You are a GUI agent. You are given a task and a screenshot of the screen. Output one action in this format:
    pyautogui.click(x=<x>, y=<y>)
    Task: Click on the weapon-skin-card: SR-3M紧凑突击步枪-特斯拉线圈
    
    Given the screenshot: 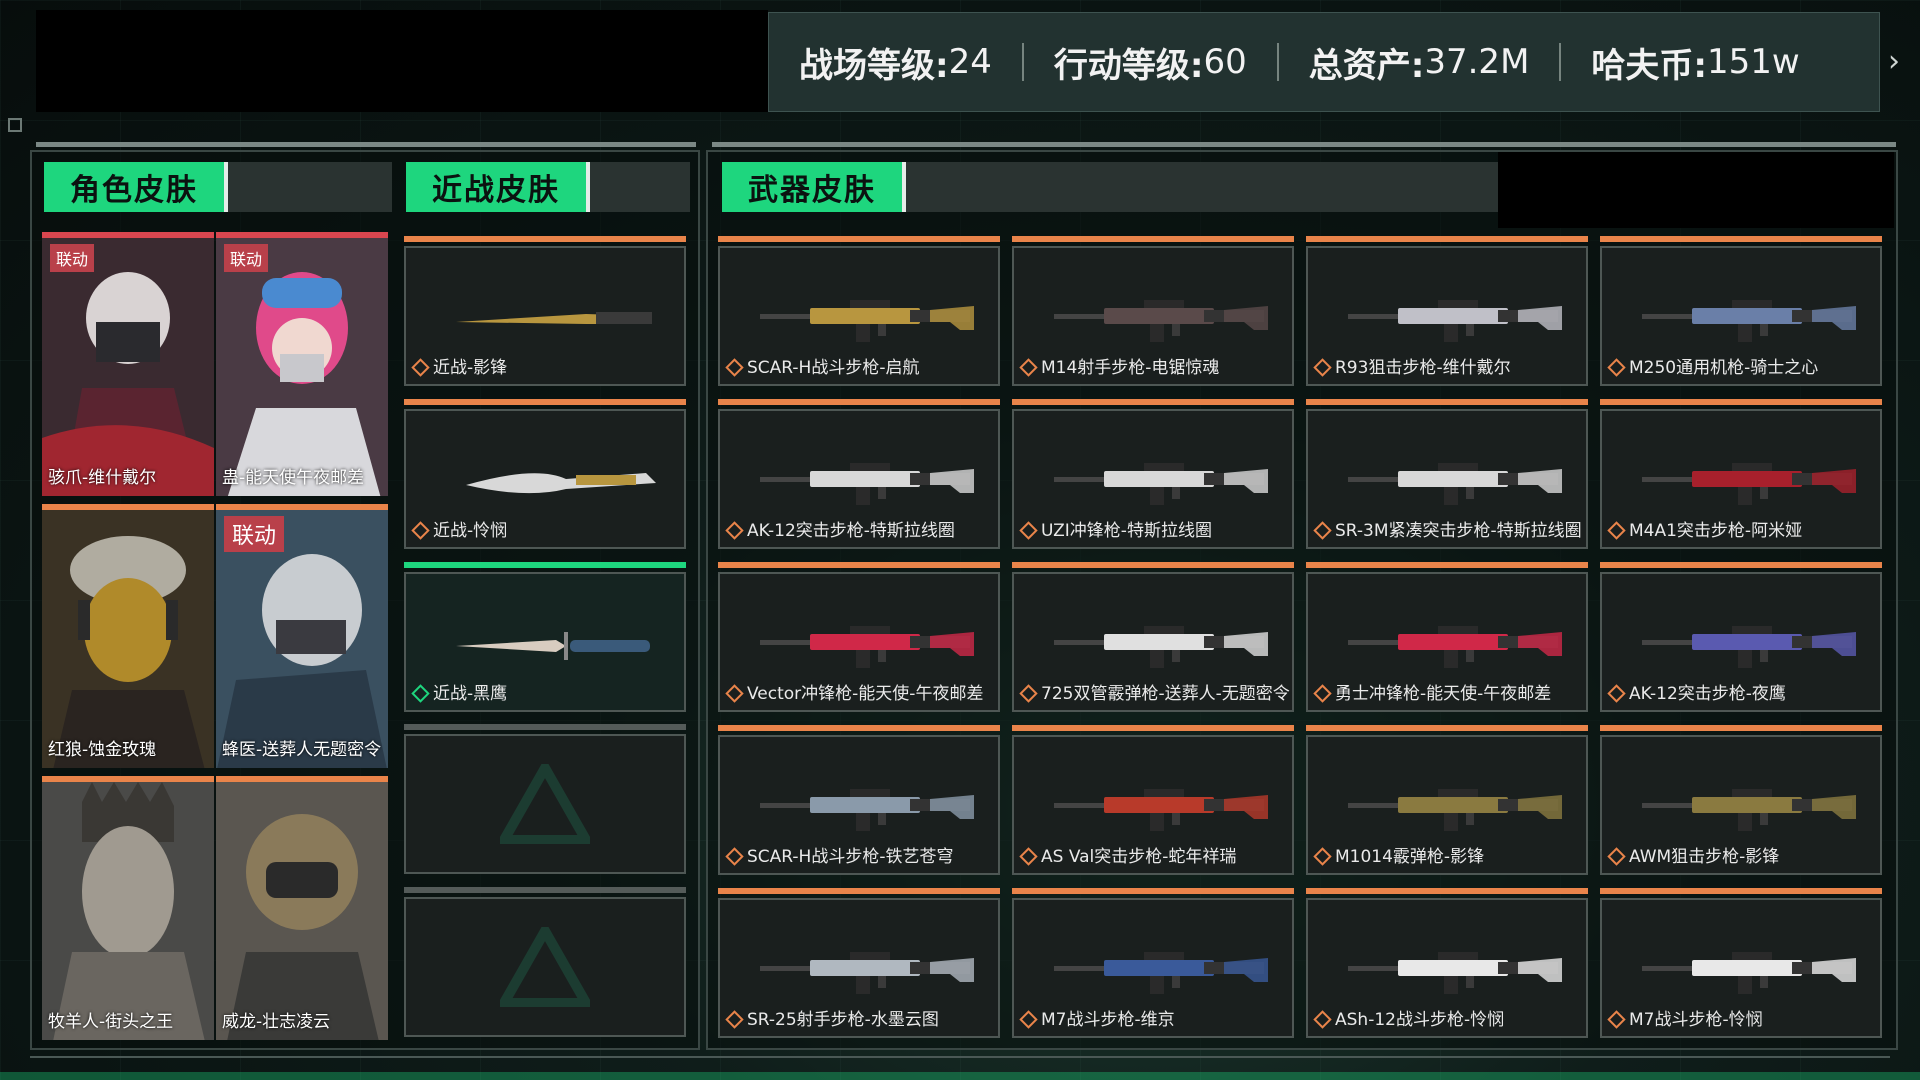 What is the action you would take?
    pyautogui.click(x=1447, y=474)
    